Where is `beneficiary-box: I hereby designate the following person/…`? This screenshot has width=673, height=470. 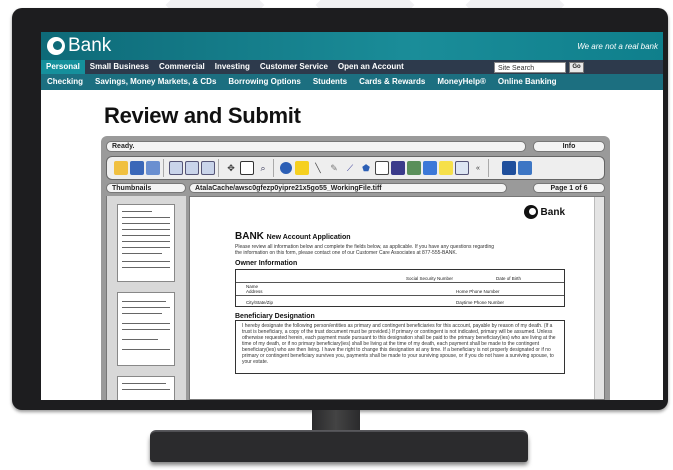
beneficiary-box: I hereby designate the following person/… is located at coordinates (400, 347).